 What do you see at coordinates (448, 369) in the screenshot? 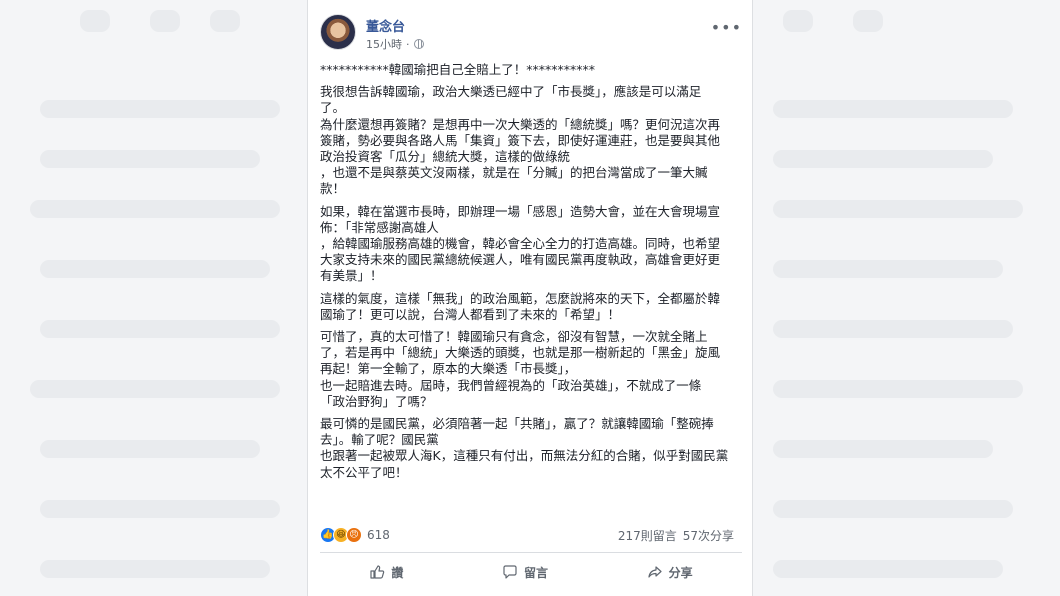
I see `post-text-line: 再起！第一全輸了，原本的大樂透「市長獎」，` at bounding box center [448, 369].